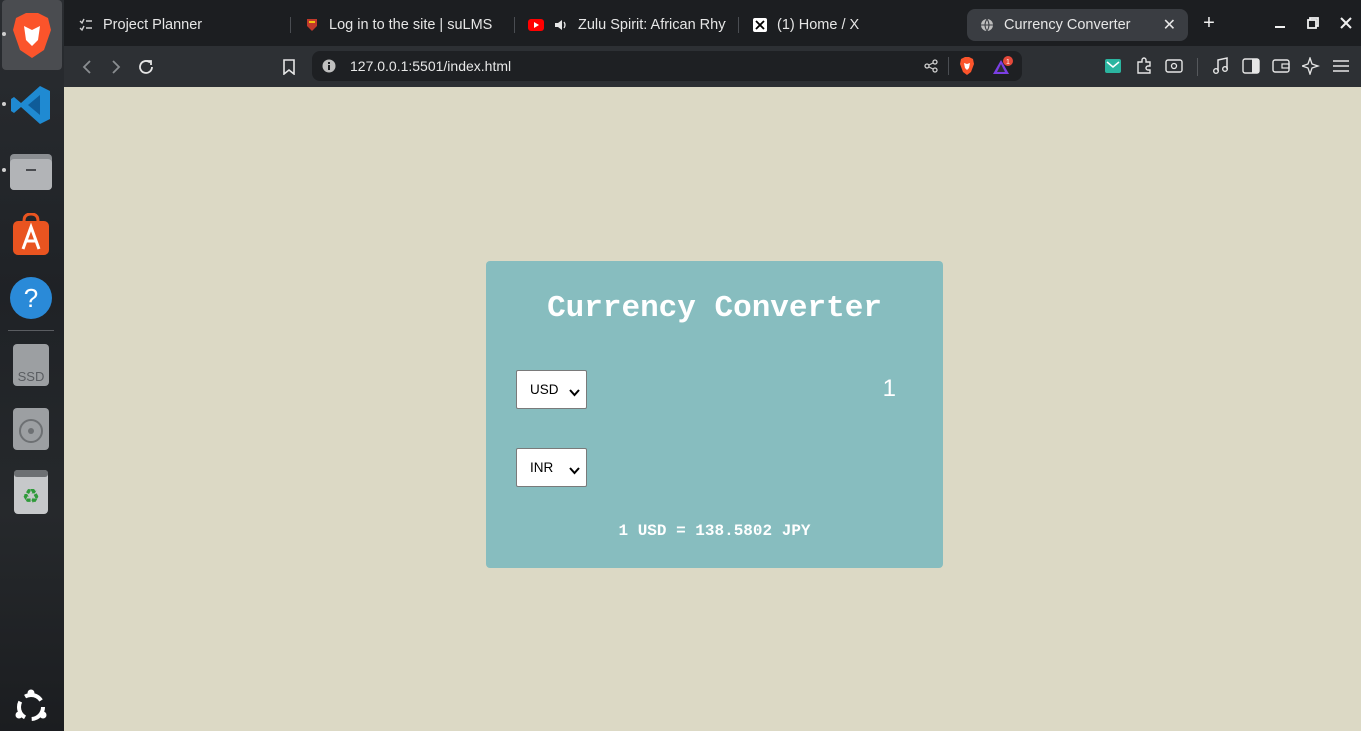 The width and height of the screenshot is (1361, 731). I want to click on close-tab-icon: ✕, so click(1169, 25).